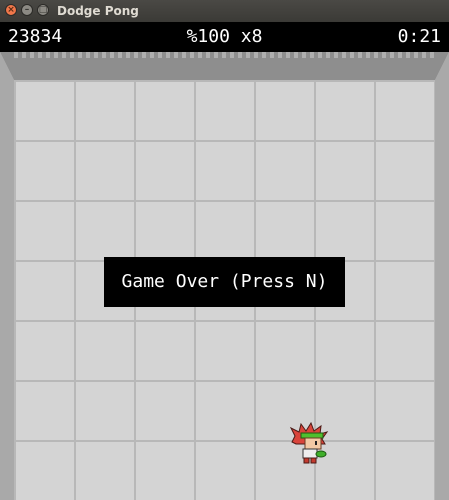 This screenshot has height=500, width=449. I want to click on player-sprite, so click(309, 443).